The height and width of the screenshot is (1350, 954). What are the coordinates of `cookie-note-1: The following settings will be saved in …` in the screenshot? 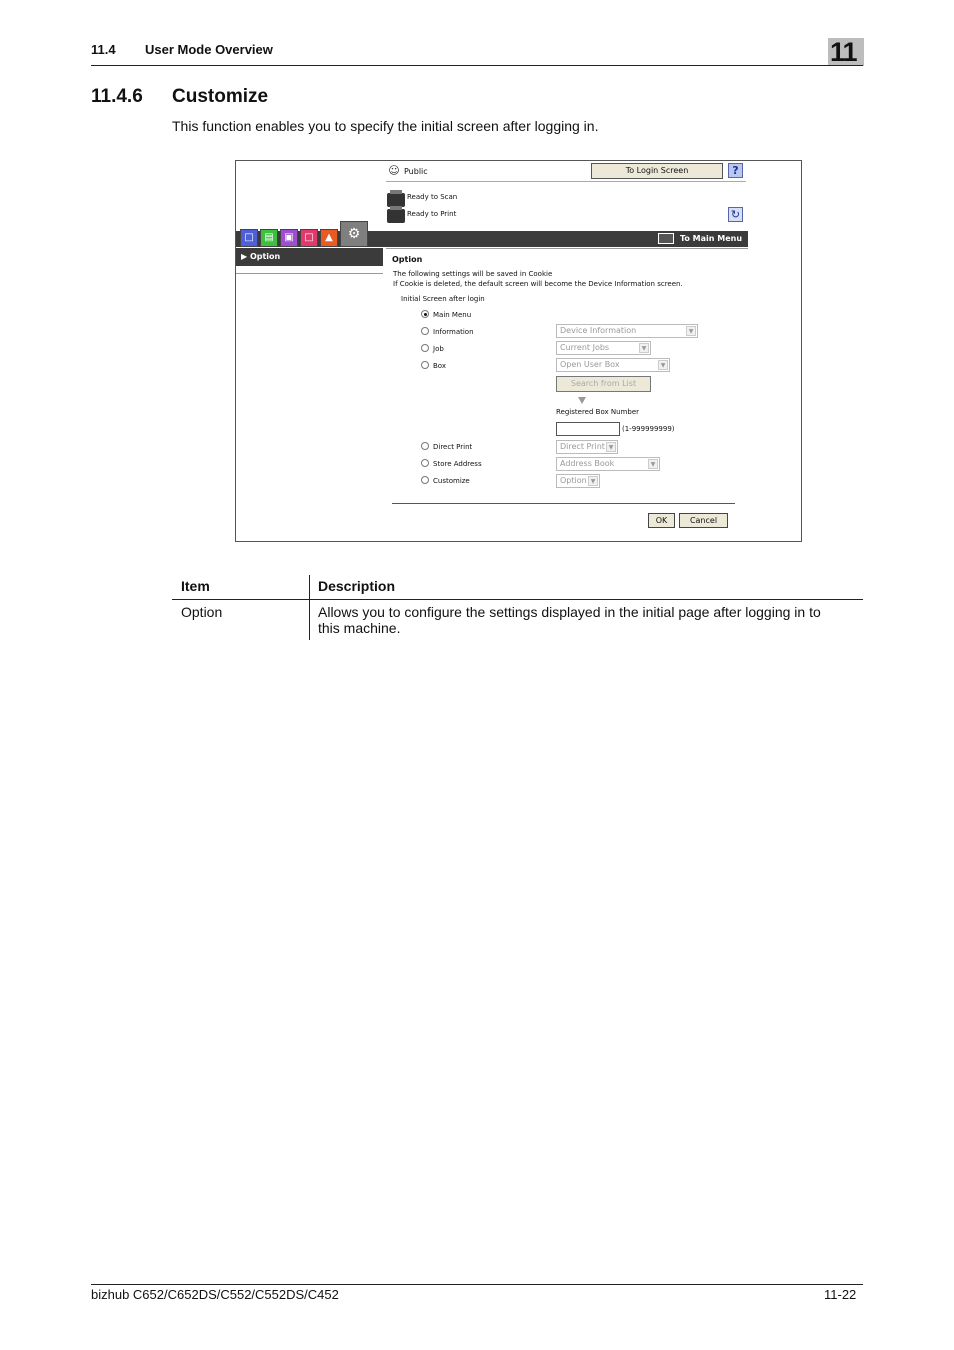 It's located at (473, 274).